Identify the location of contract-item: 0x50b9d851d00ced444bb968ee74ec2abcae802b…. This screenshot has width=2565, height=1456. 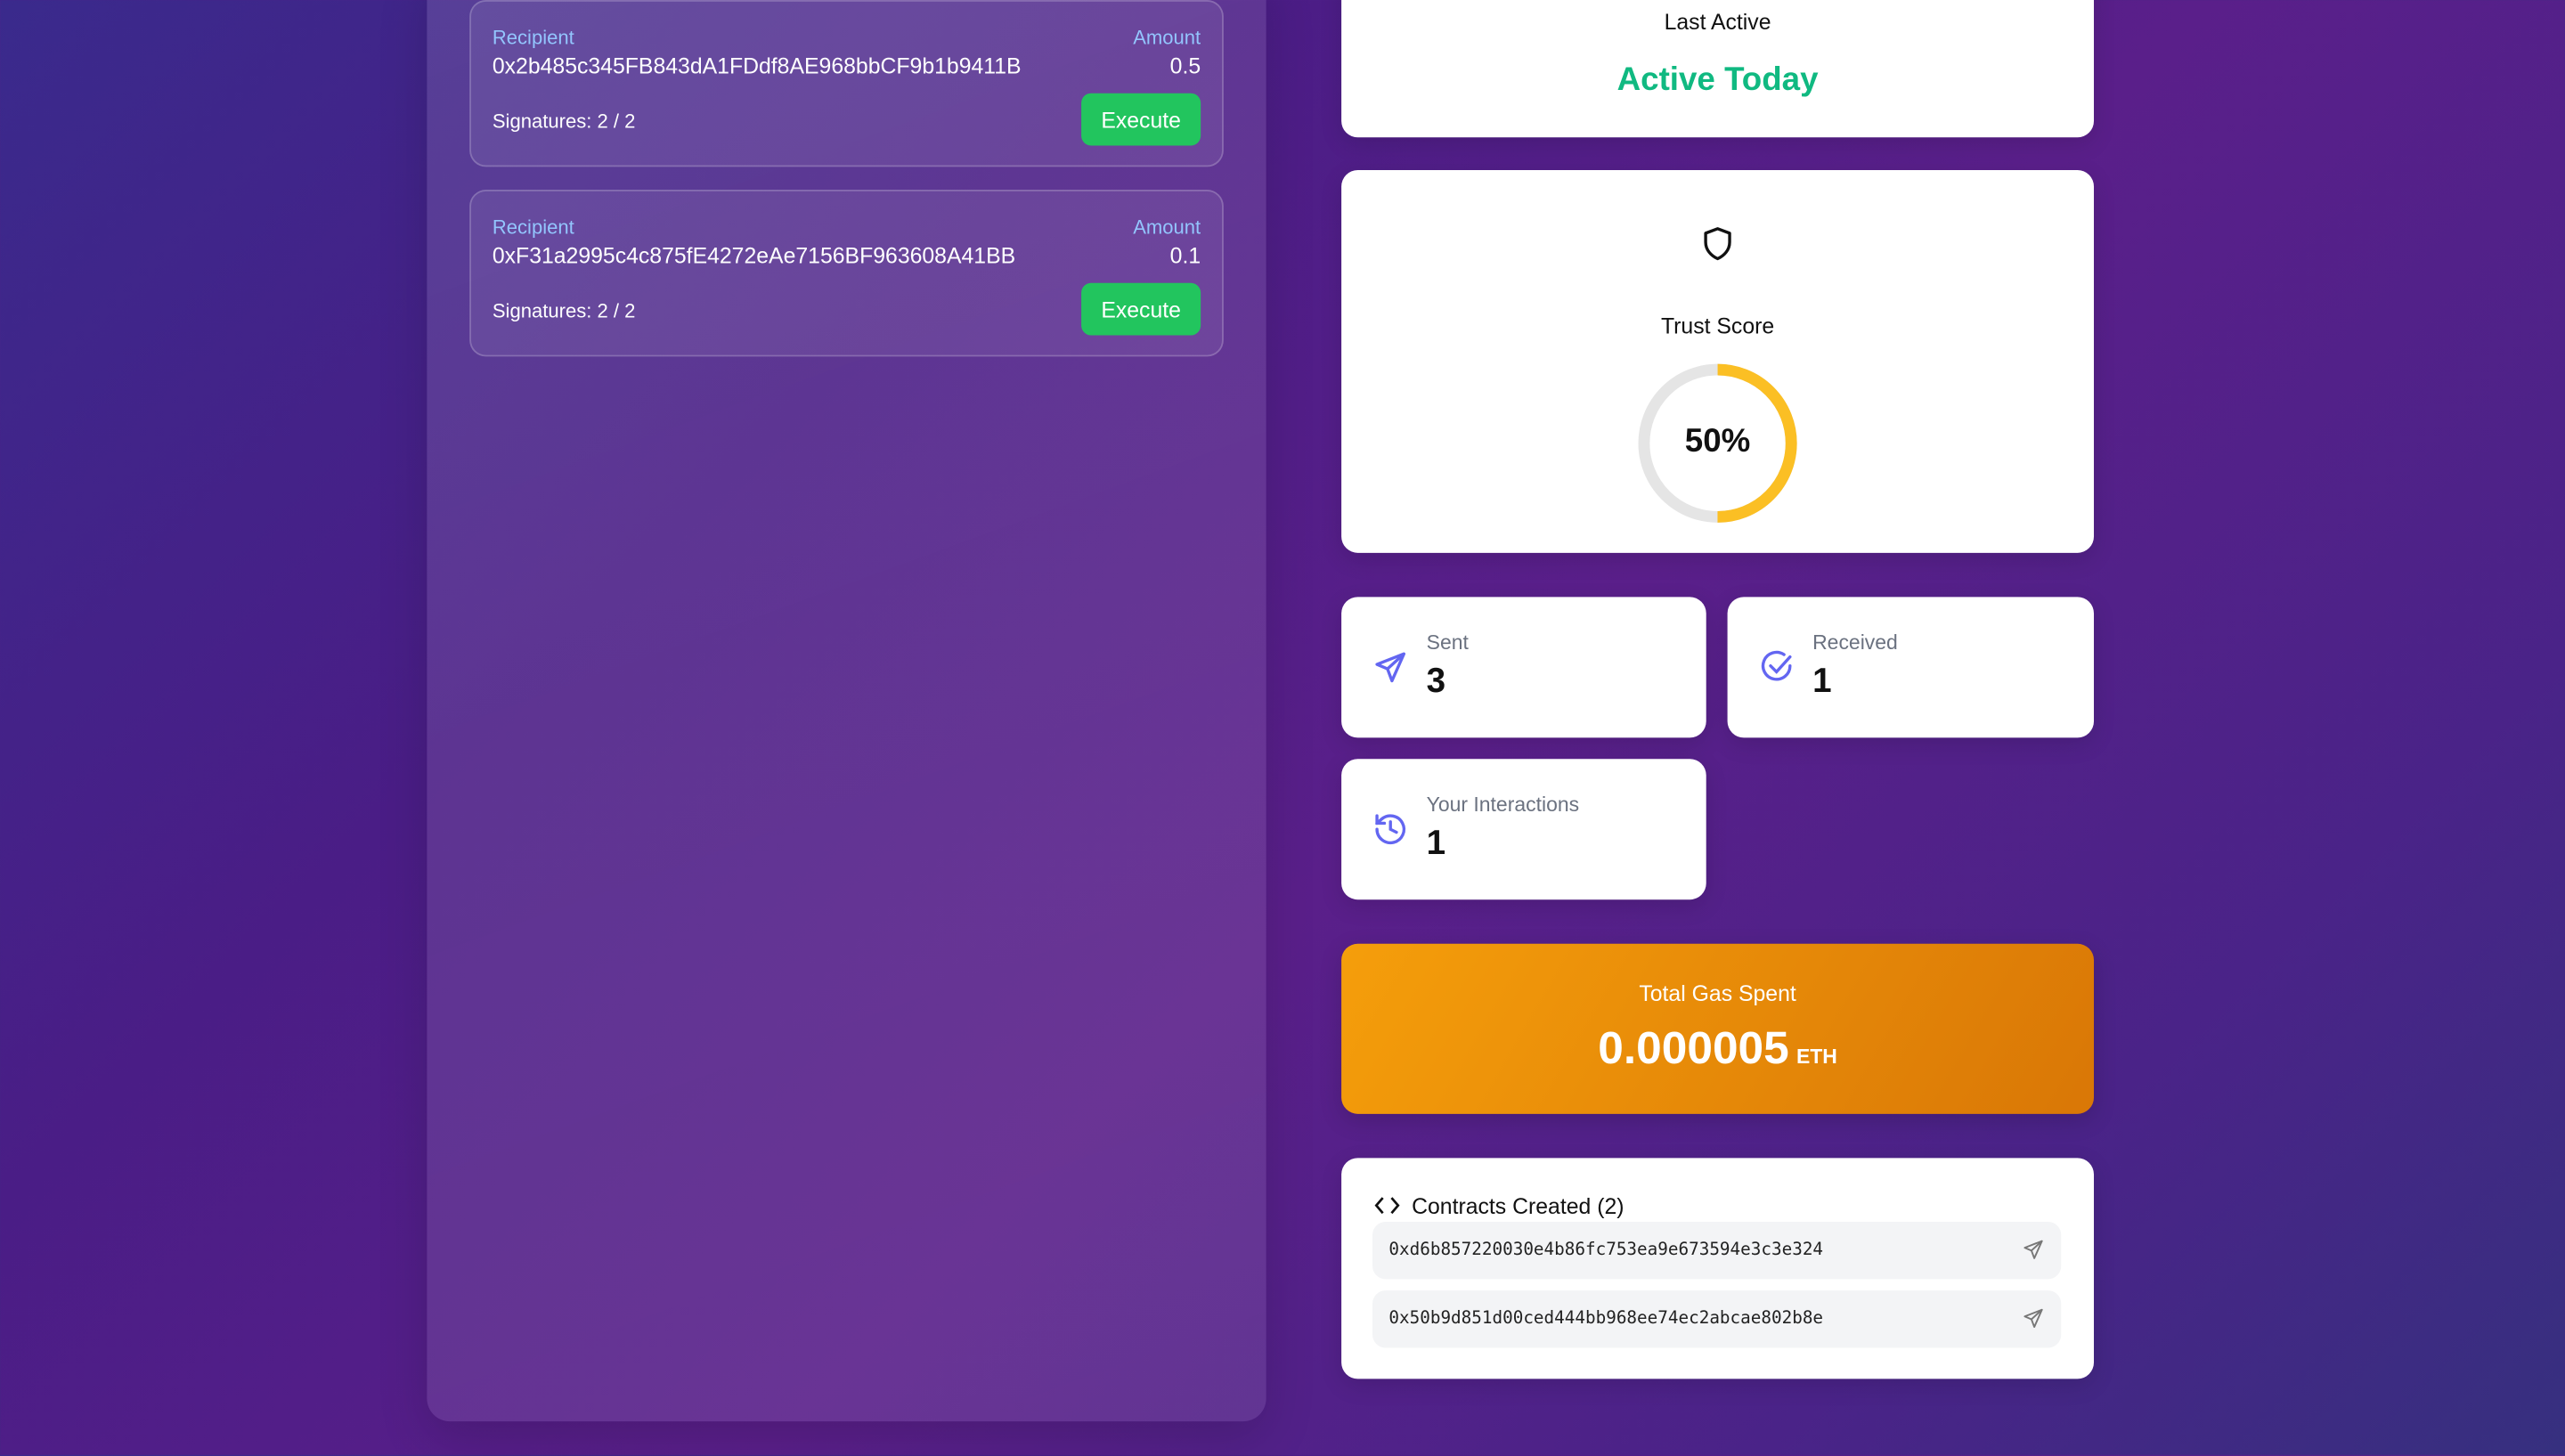
(1717, 1319).